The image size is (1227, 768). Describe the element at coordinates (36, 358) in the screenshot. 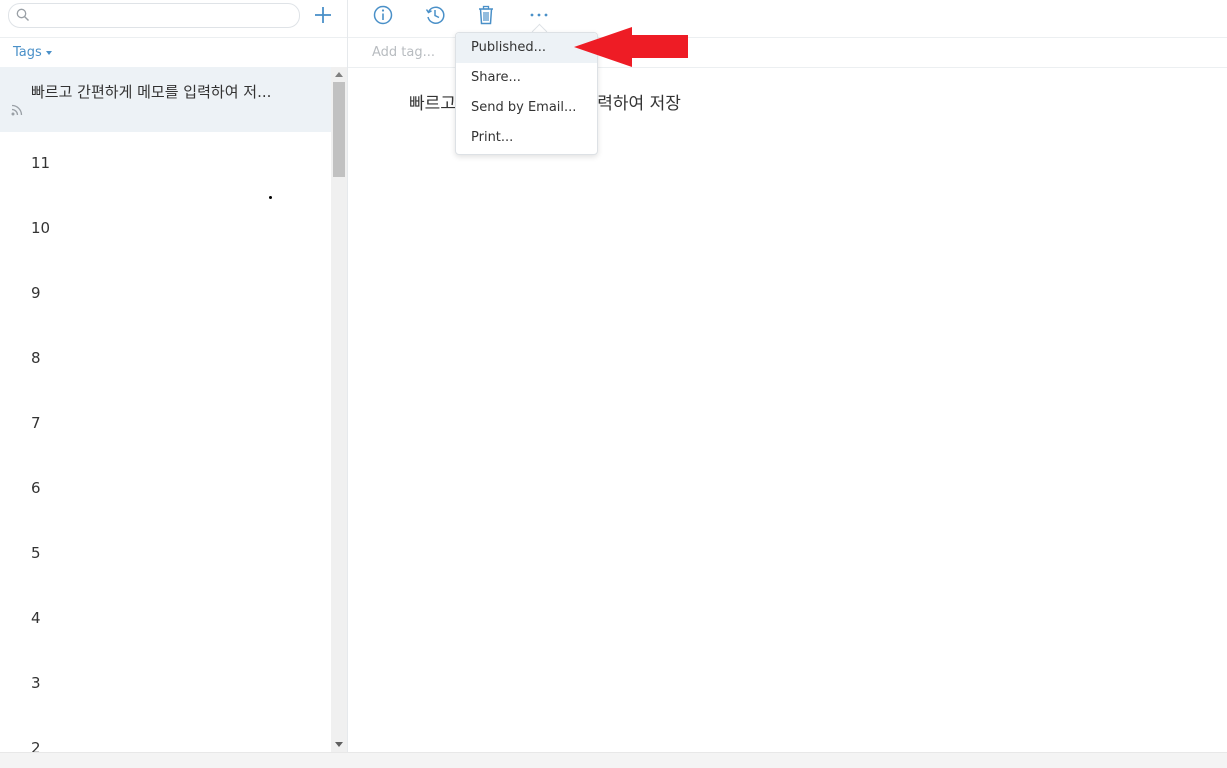

I see `note-title: 8` at that location.